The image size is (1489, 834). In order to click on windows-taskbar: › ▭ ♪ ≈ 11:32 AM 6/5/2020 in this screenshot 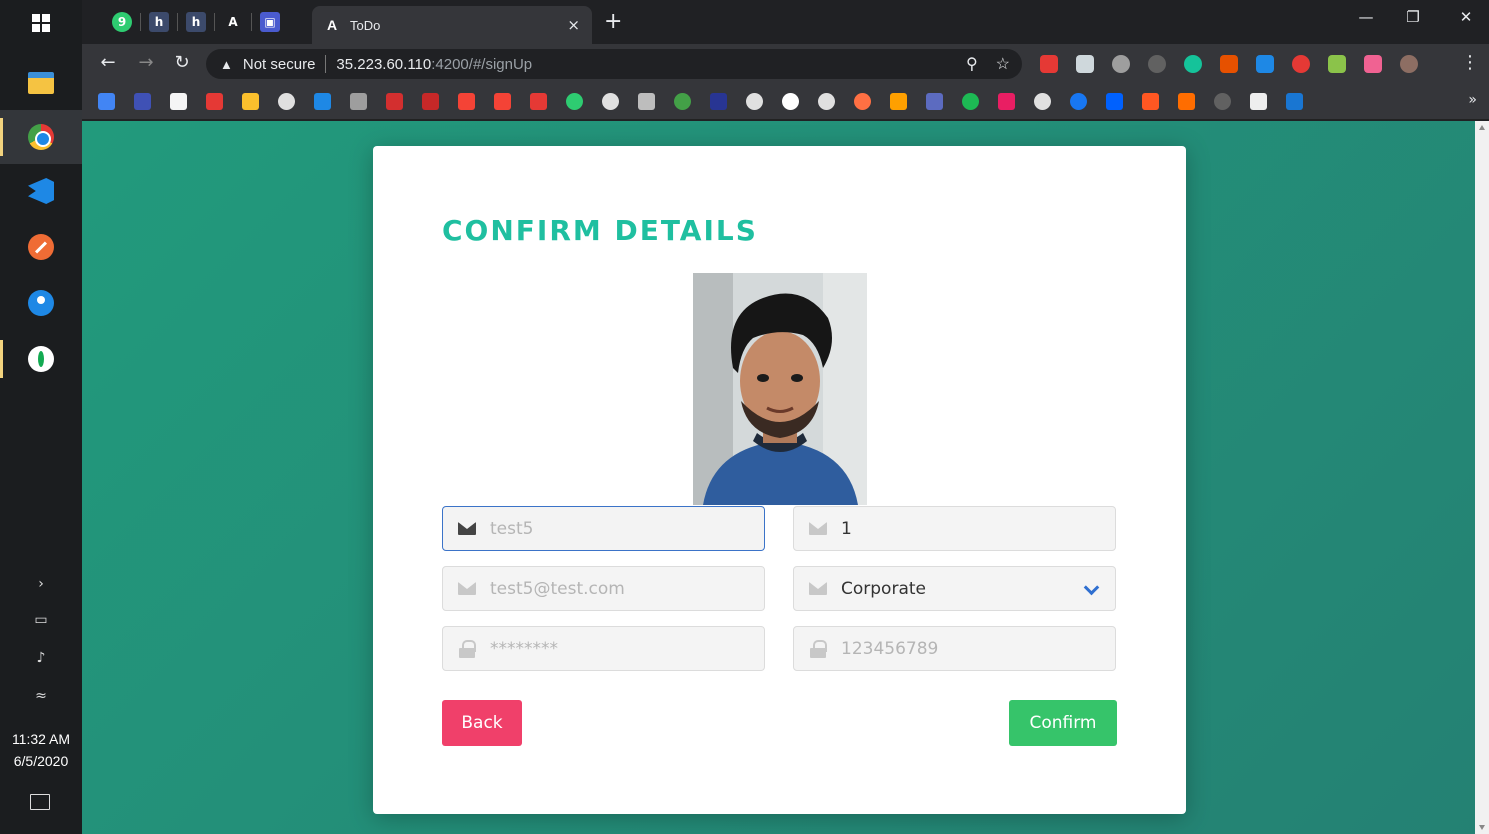, I will do `click(41, 417)`.